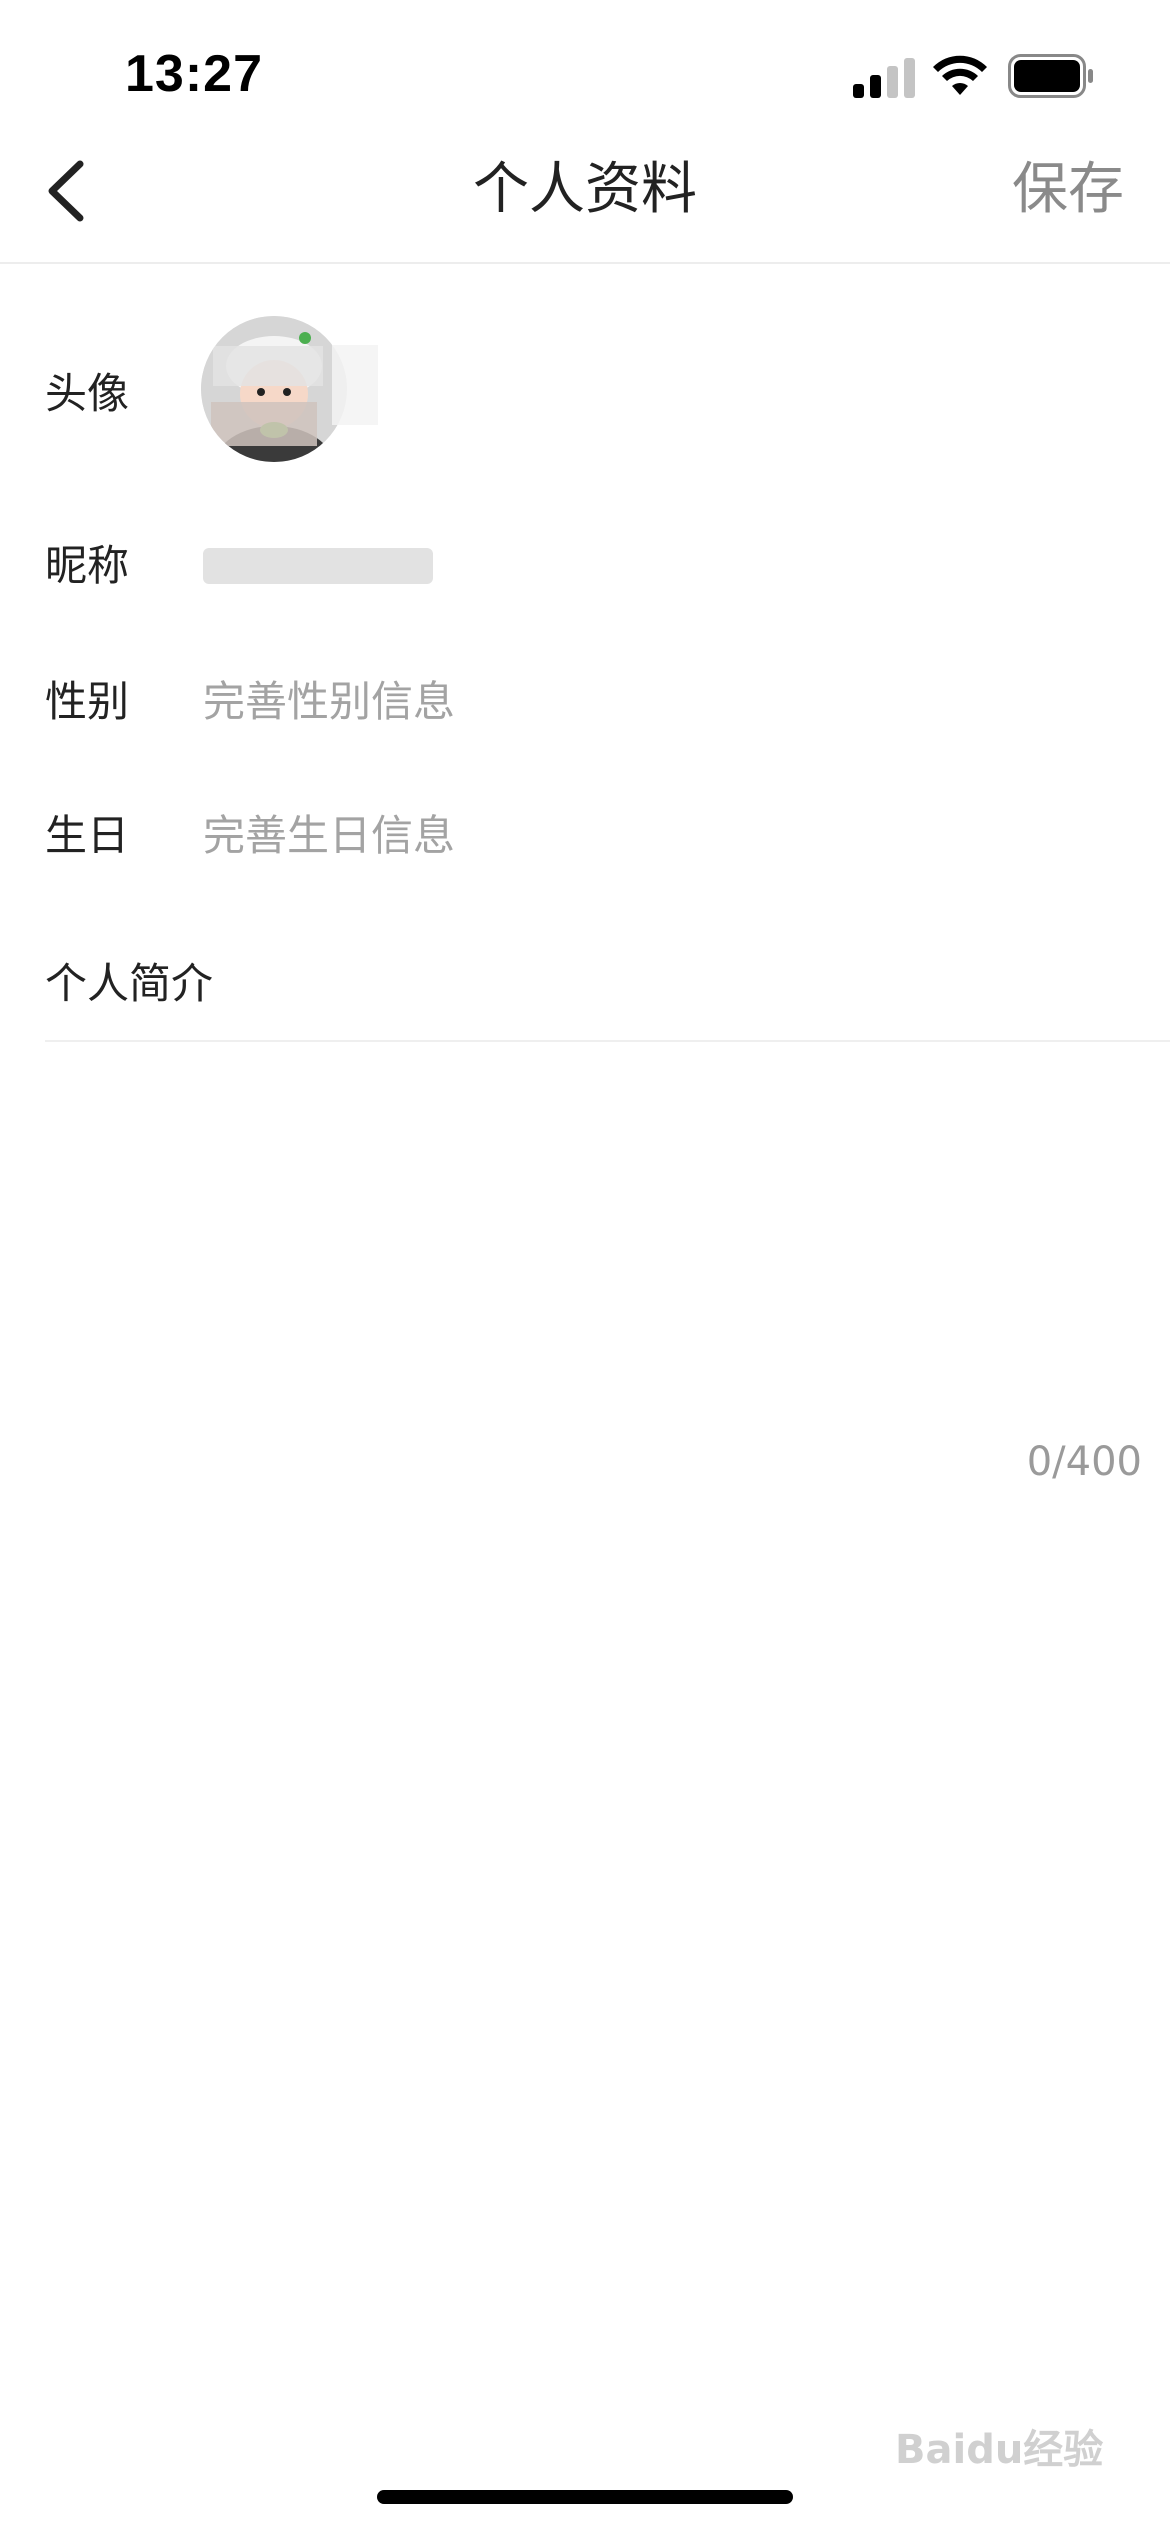 The image size is (1170, 2532). Describe the element at coordinates (87, 835) in the screenshot. I see `birthday-label: 生日` at that location.